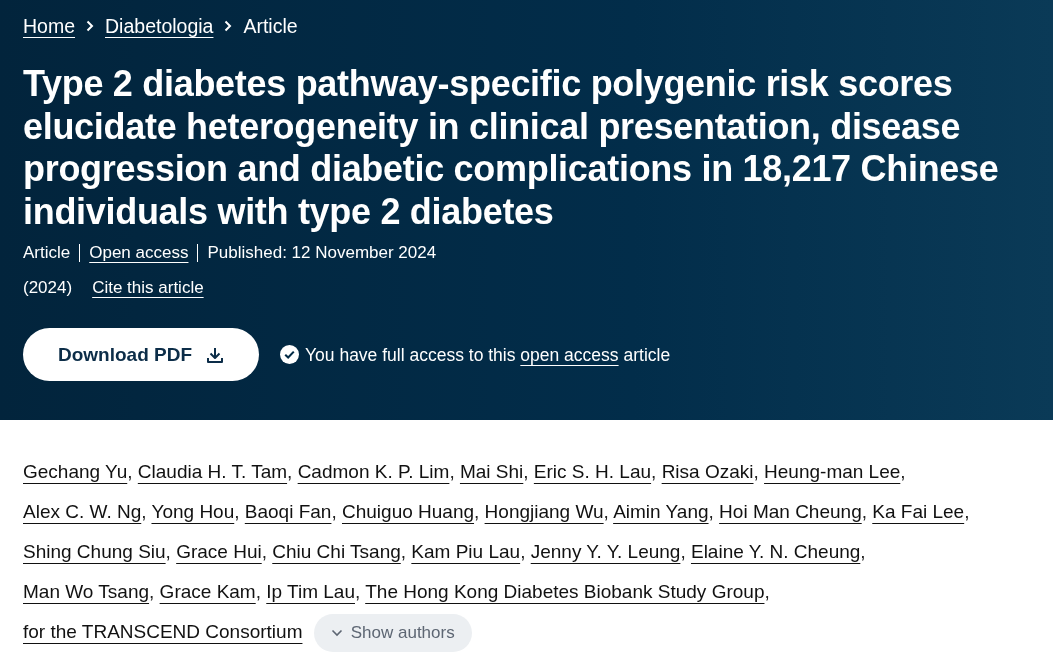 This screenshot has height=662, width=1053. What do you see at coordinates (148, 288) in the screenshot?
I see `cite-link: Cite this article` at bounding box center [148, 288].